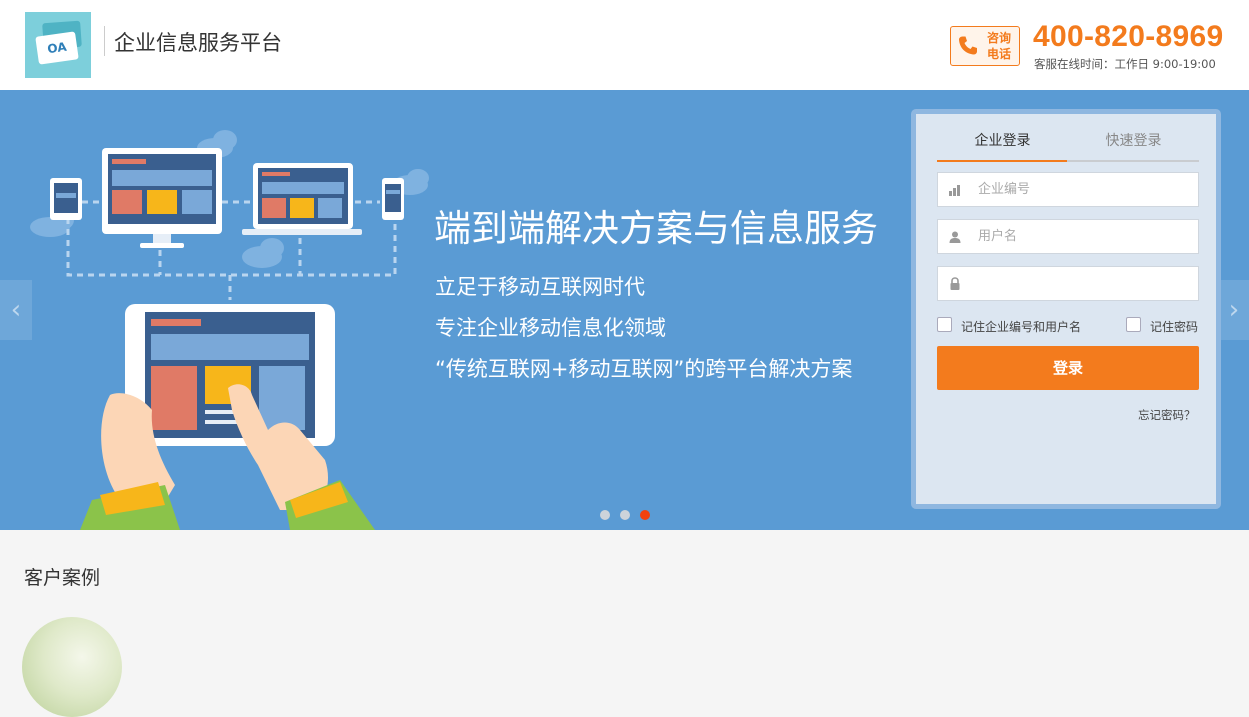  I want to click on carousel-next-arrow-icon: ›, so click(1233, 310).